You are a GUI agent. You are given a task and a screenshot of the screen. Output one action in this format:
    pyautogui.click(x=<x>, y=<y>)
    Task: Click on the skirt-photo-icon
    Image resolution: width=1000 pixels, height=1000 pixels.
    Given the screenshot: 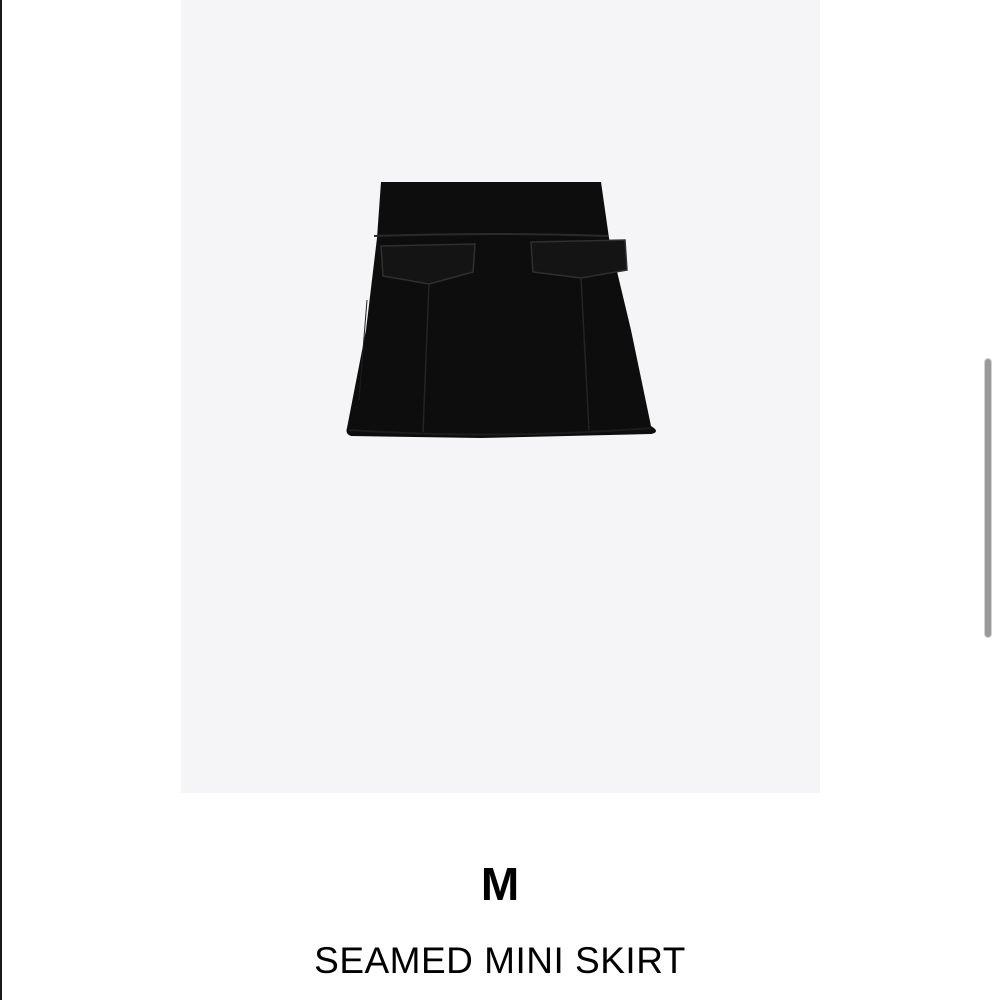 What is the action you would take?
    pyautogui.click(x=501, y=310)
    